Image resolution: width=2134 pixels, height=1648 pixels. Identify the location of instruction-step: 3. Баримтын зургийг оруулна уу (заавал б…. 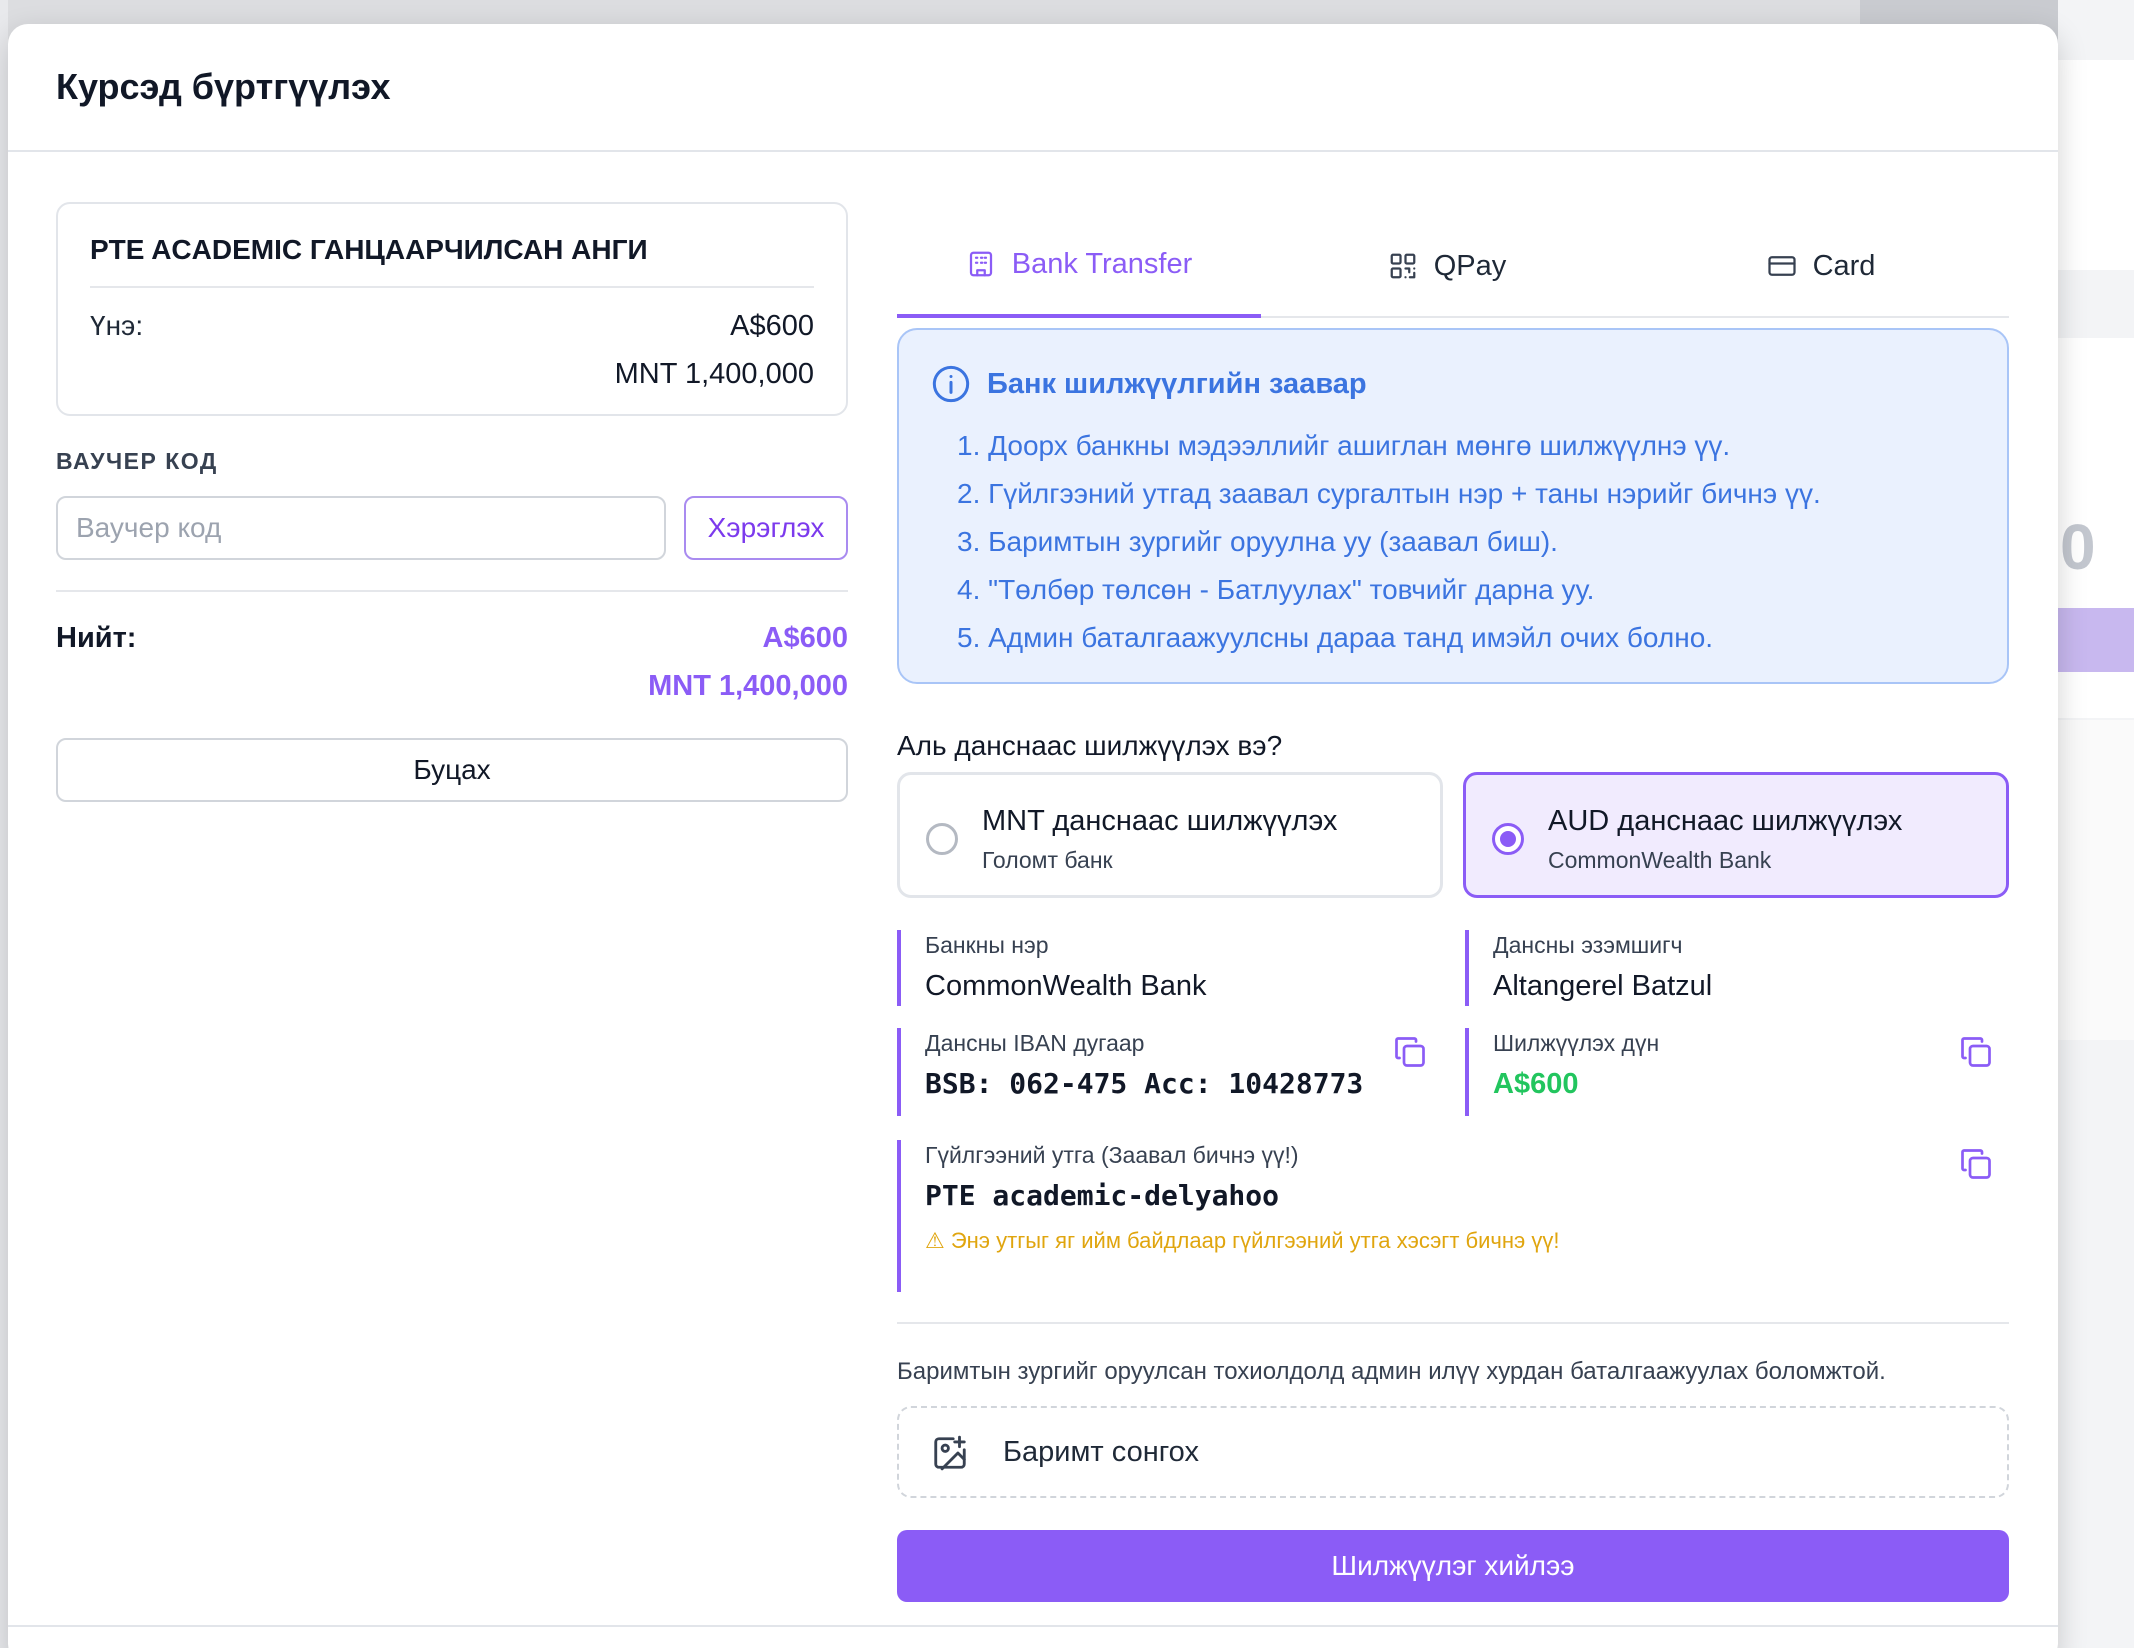
(1257, 541).